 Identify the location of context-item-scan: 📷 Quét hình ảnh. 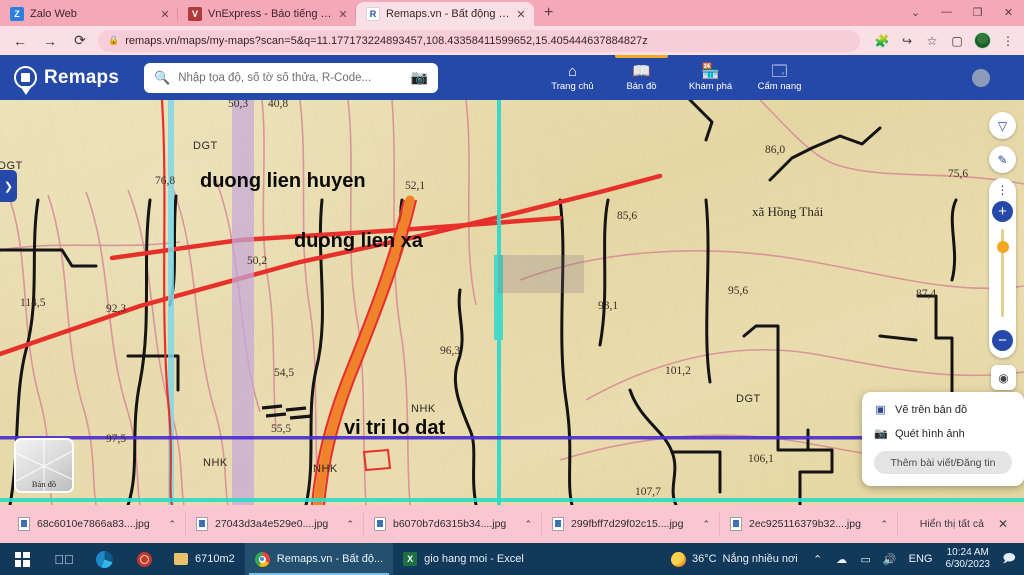
(943, 434).